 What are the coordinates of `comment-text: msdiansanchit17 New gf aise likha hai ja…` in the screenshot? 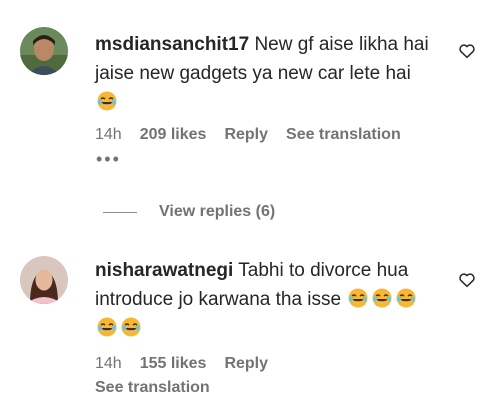 It's located at (265, 73).